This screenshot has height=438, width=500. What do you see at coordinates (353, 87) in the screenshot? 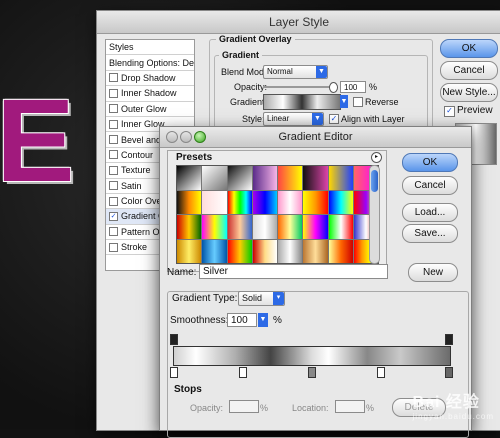
I see `opacity-input: 100` at bounding box center [353, 87].